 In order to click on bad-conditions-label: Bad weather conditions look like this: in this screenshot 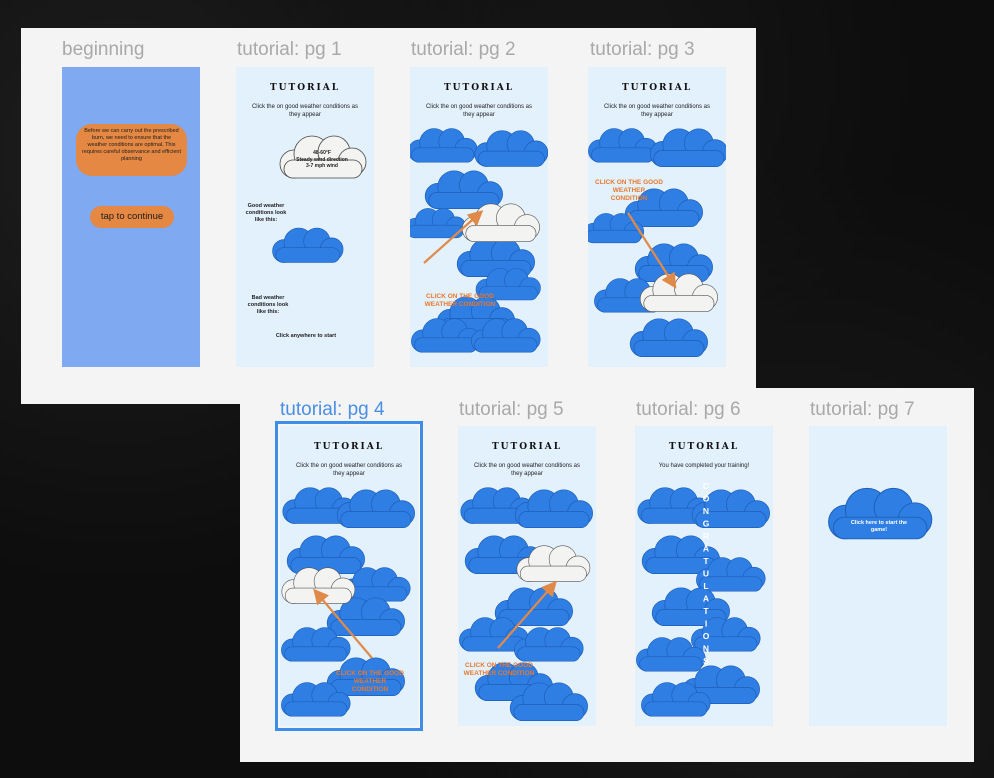, I will do `click(268, 305)`.